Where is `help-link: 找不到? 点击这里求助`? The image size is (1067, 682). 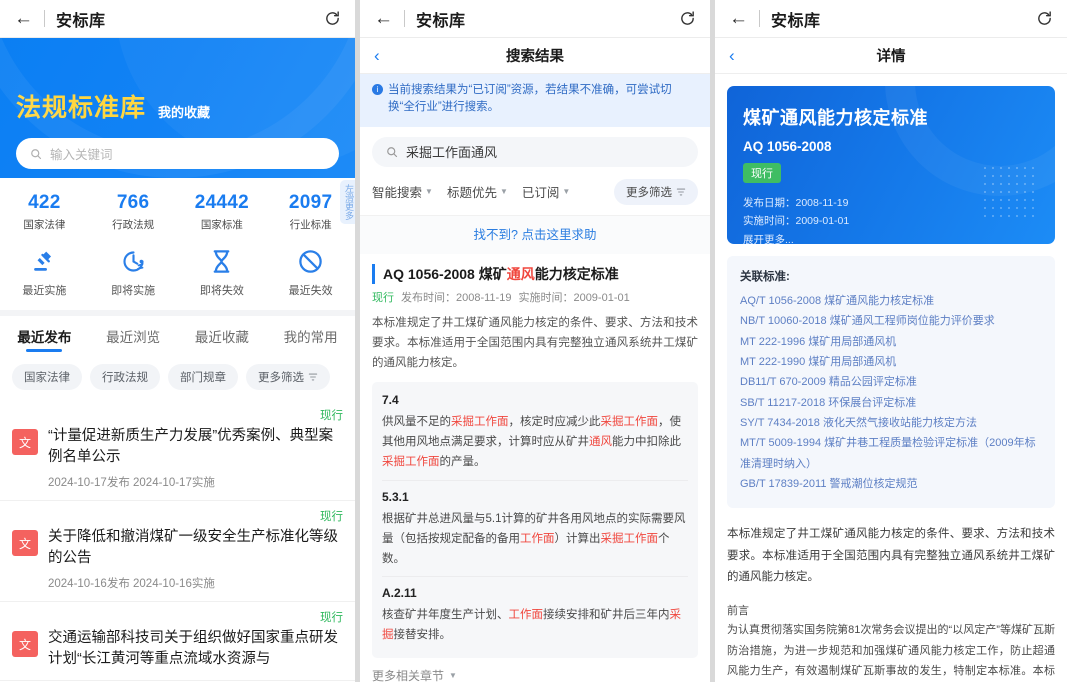
help-link: 找不到? 点击这里求助 is located at coordinates (535, 235).